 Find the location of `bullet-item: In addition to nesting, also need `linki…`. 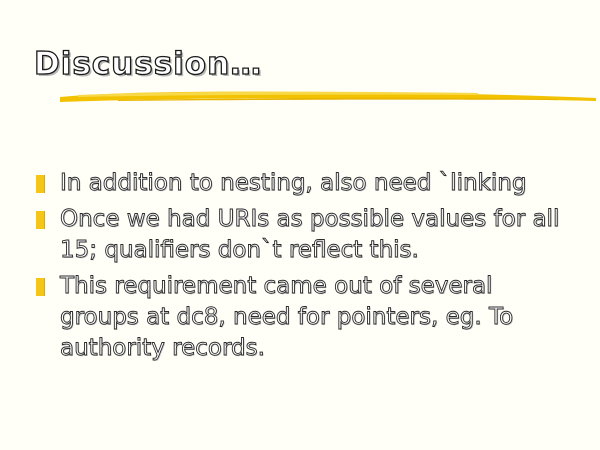

bullet-item: In addition to nesting, also need `linki… is located at coordinates (306, 183).